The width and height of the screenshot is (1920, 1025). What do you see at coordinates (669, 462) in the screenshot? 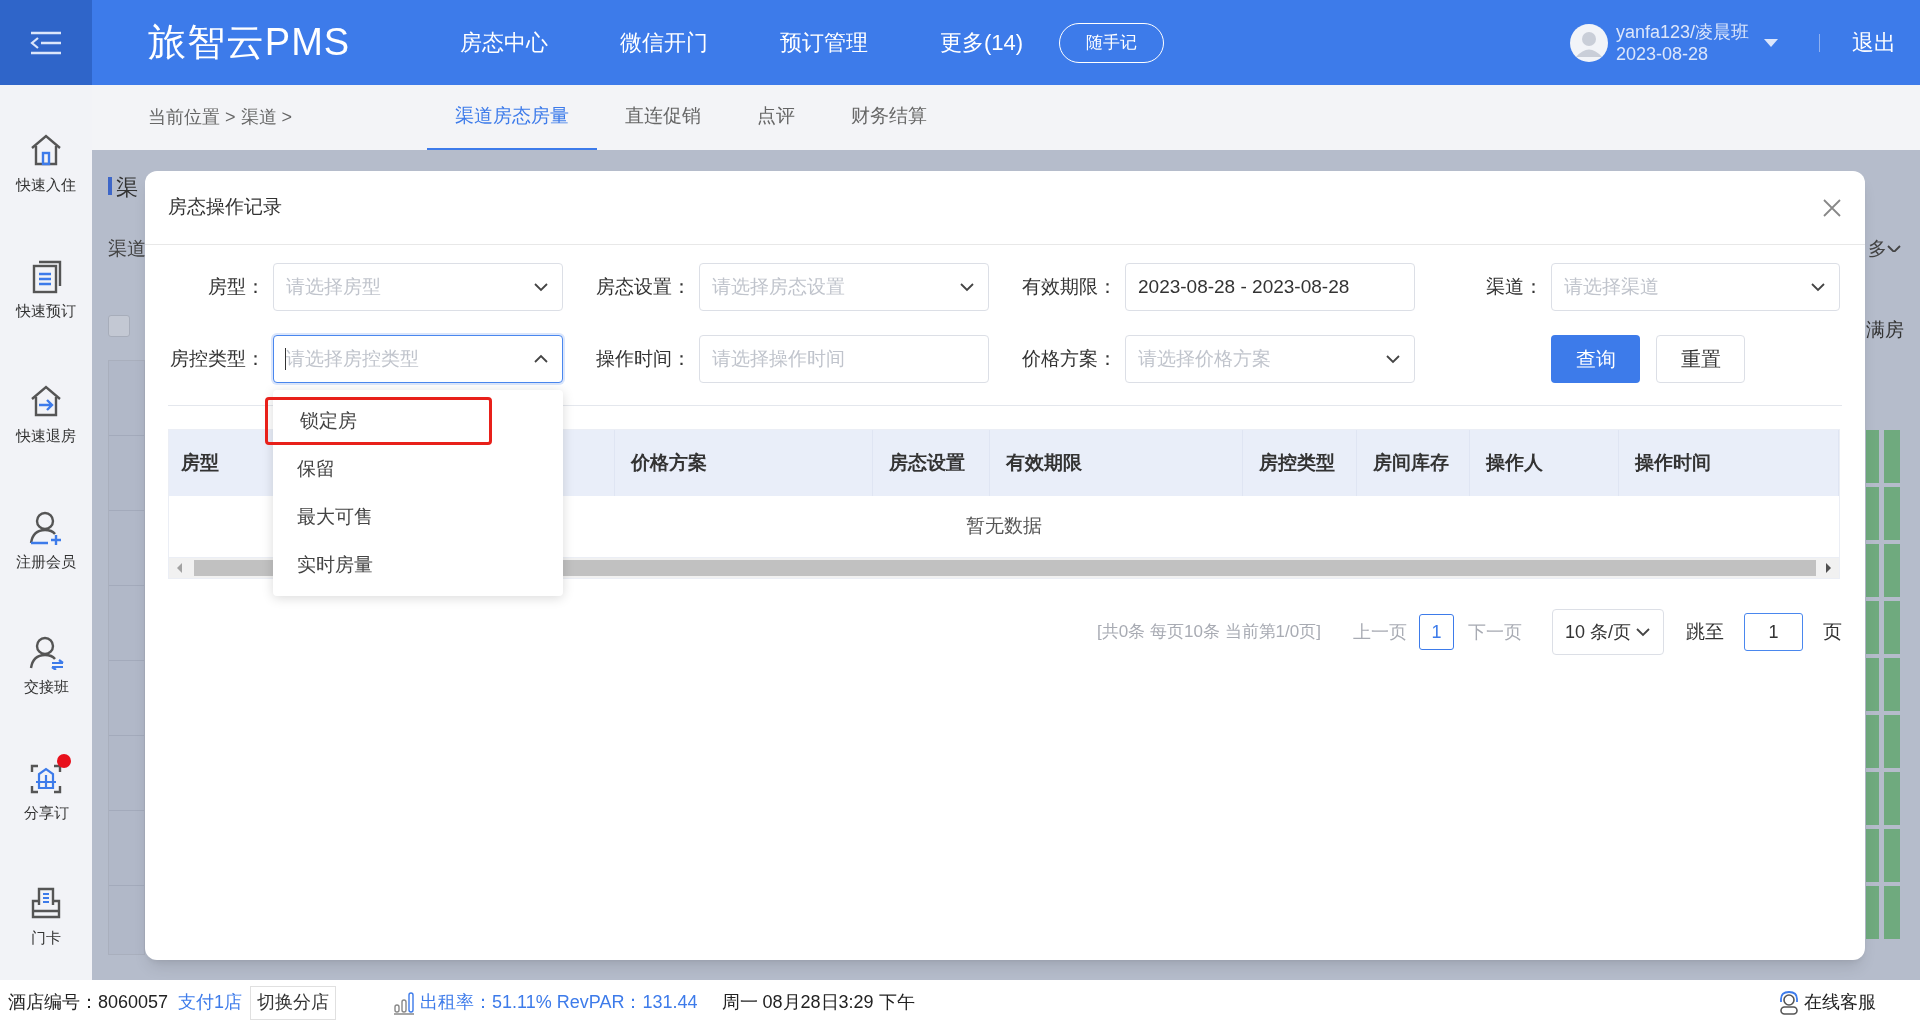
I see `column-header: 价格方案` at bounding box center [669, 462].